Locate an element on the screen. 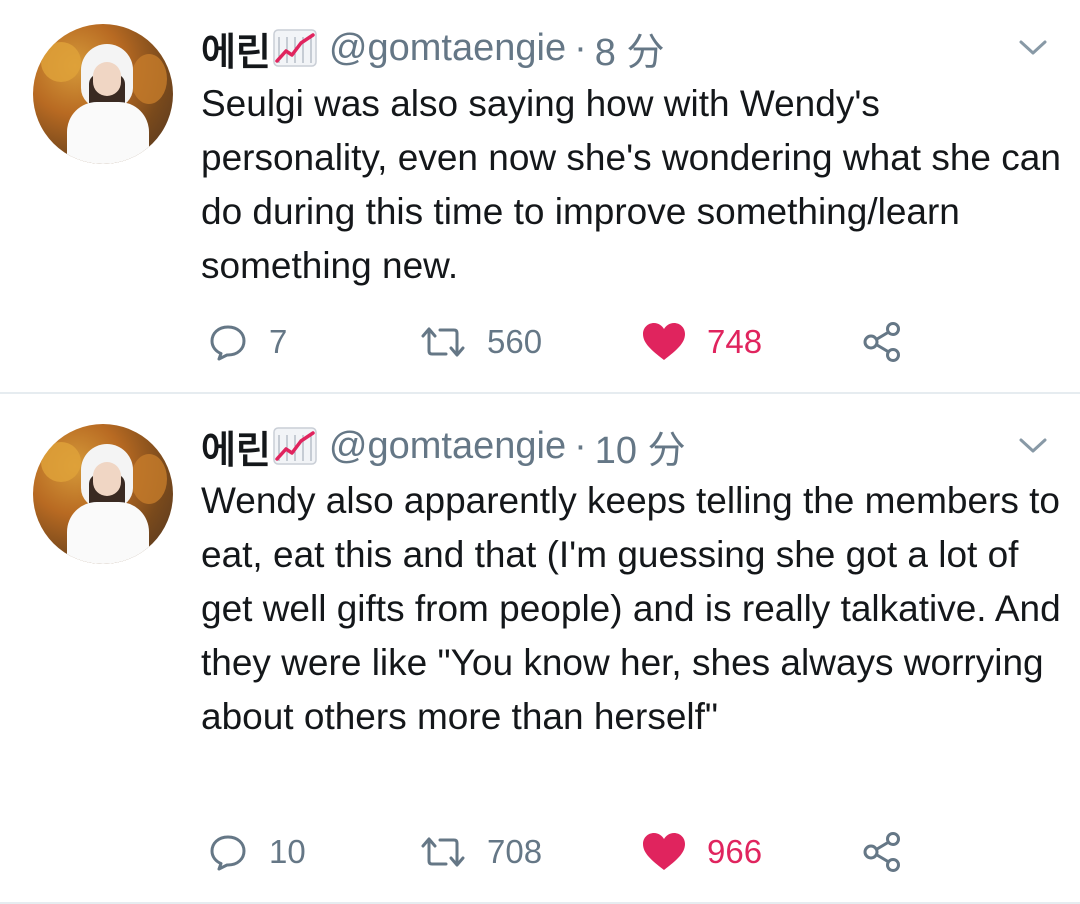  tweet-actions: 10 708 966 is located at coordinates (581, 852).